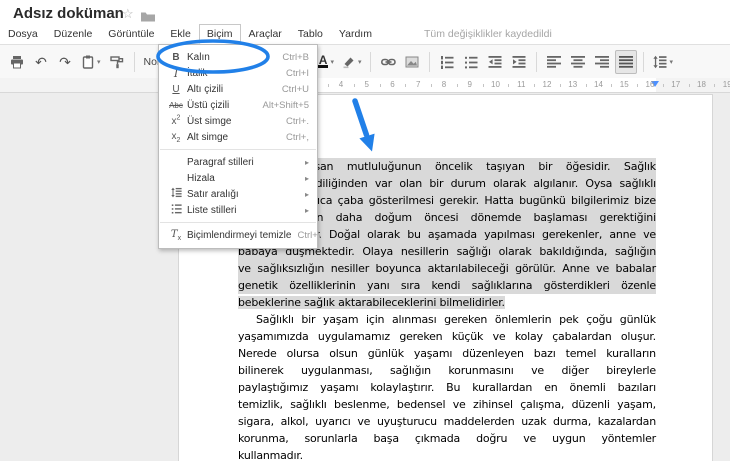 This screenshot has height=461, width=730. I want to click on paste-button: ▾, so click(91, 62).